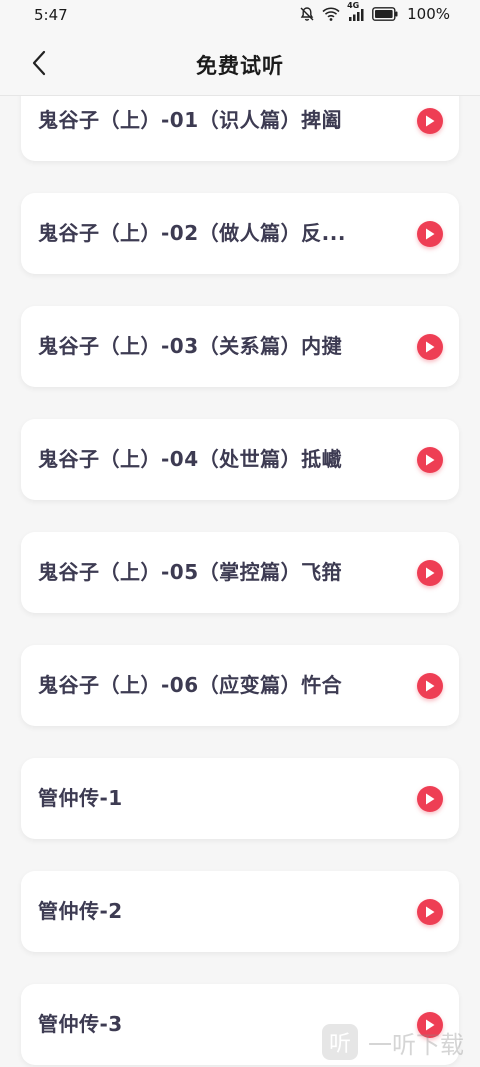  What do you see at coordinates (240, 798) in the screenshot?
I see `episode-card: 管仲传-1` at bounding box center [240, 798].